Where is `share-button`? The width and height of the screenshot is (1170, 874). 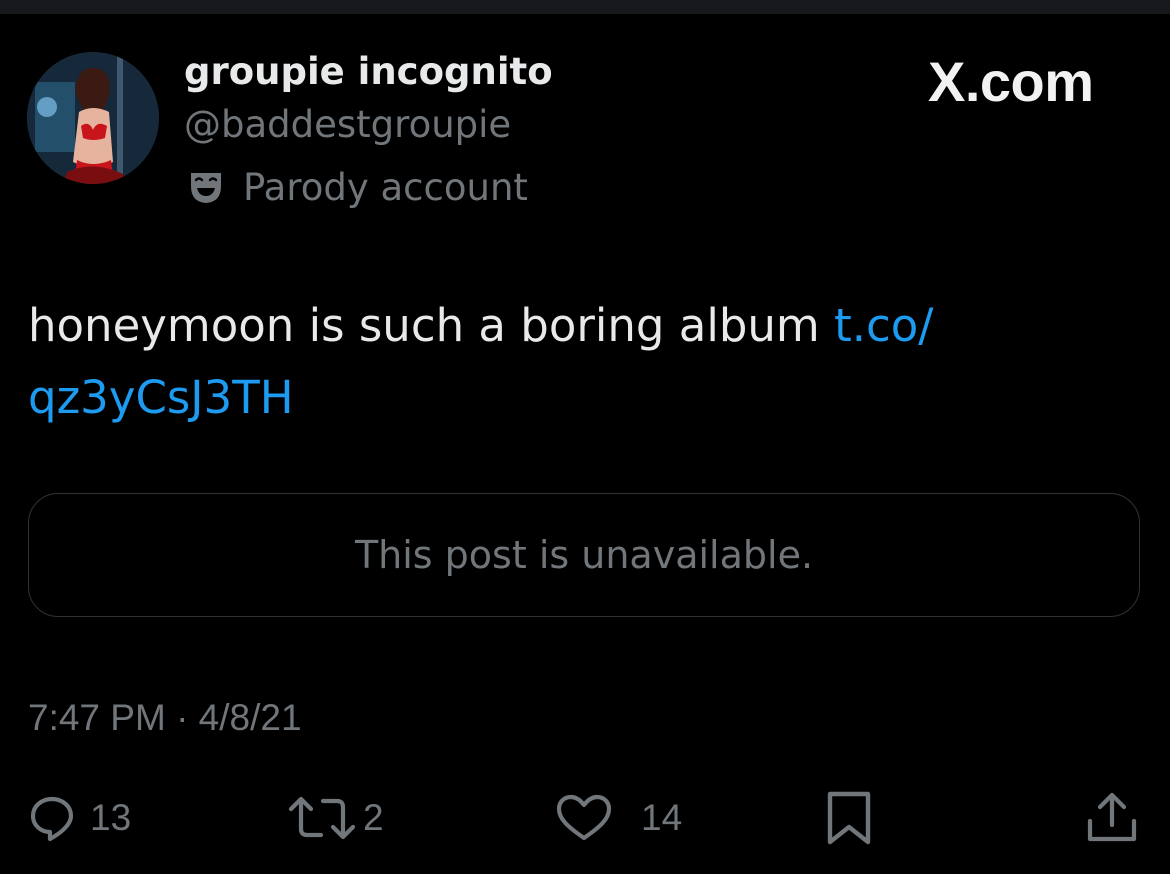 share-button is located at coordinates (1112, 818).